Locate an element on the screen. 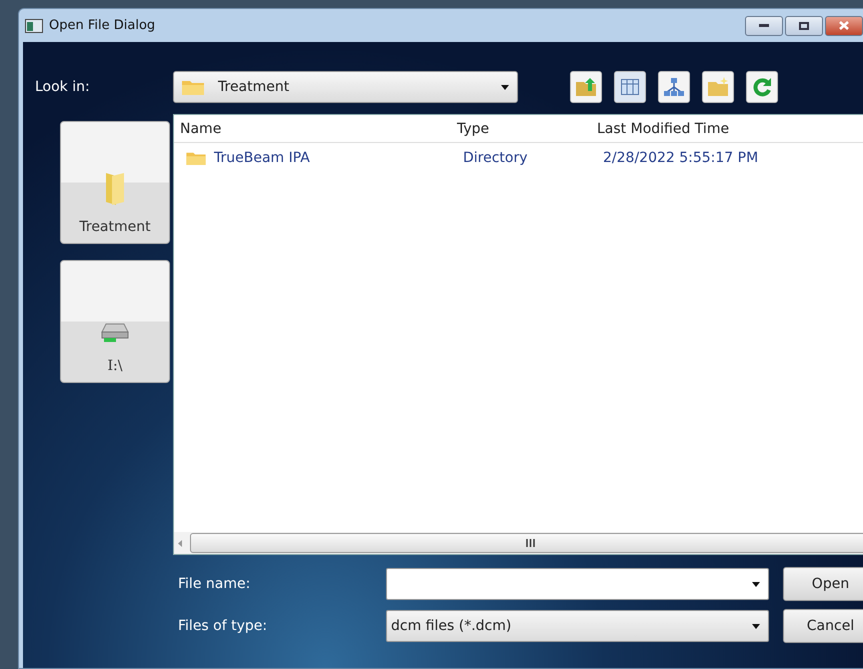 The width and height of the screenshot is (863, 669). refresh-button is located at coordinates (762, 87).